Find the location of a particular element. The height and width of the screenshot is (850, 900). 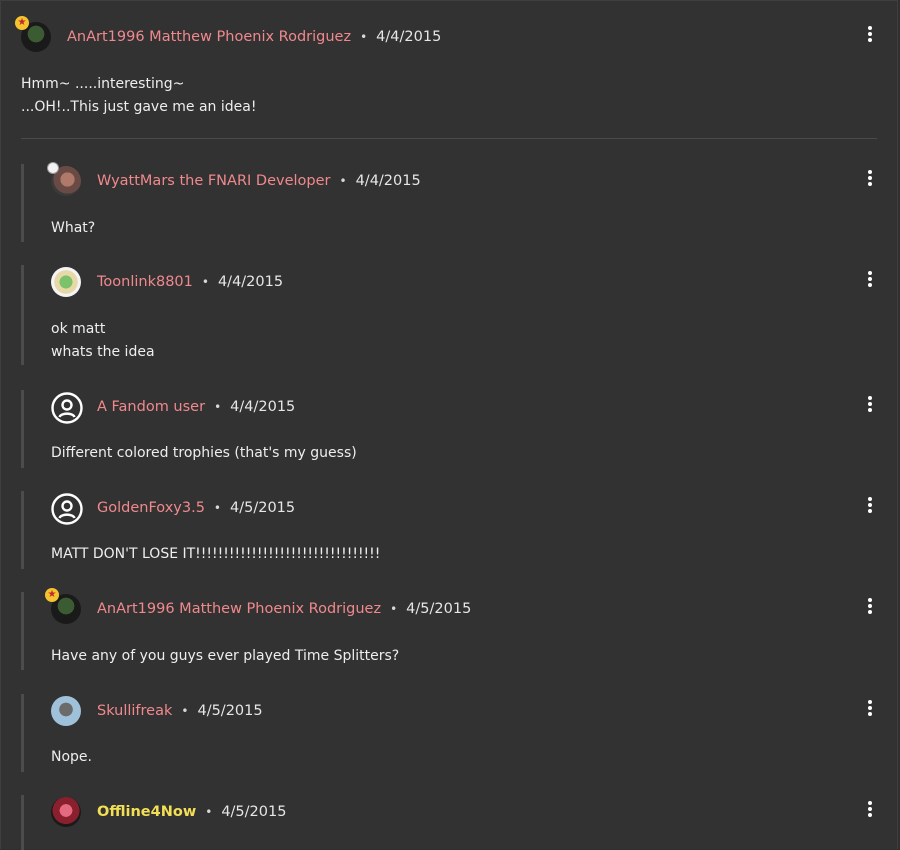

comment-body: What? is located at coordinates (73, 228).